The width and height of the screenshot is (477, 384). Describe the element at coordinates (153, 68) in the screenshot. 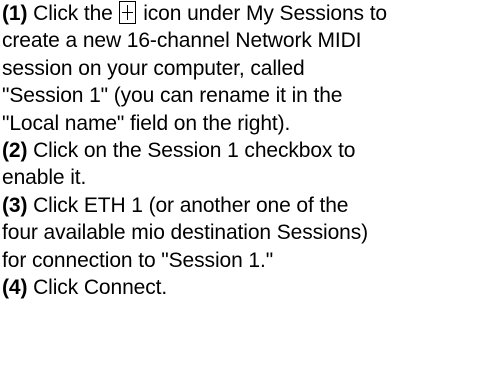

I see `step-text: session on your computer, called` at that location.